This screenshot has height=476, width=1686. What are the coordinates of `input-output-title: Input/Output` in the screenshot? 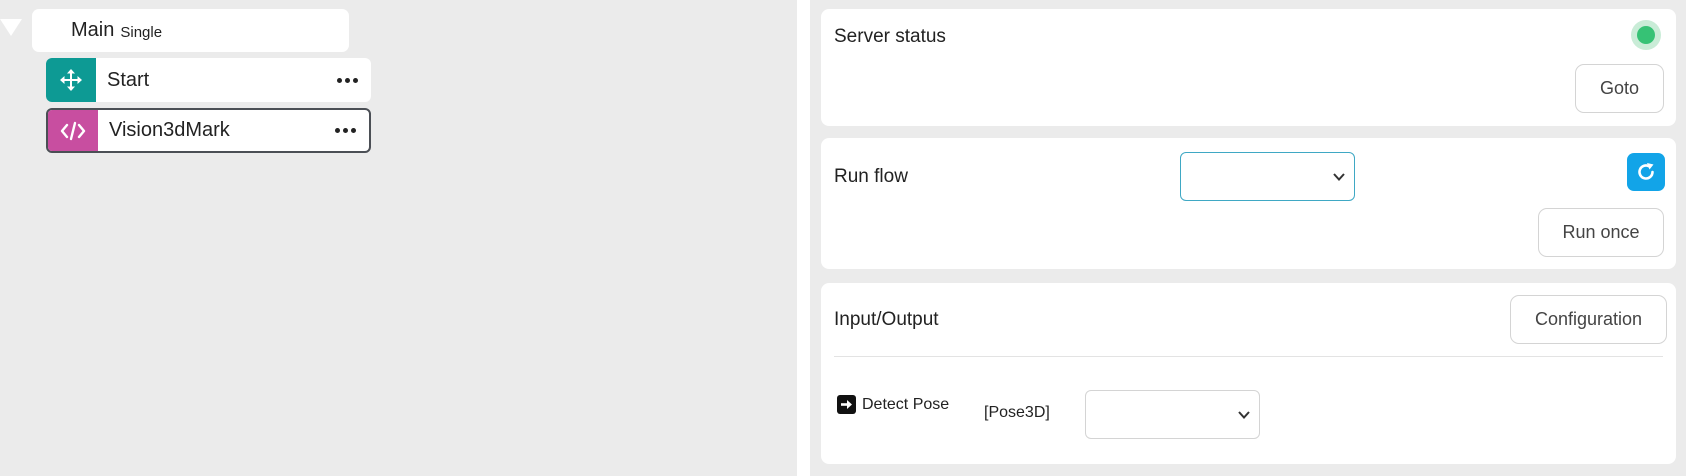 It's located at (886, 319).